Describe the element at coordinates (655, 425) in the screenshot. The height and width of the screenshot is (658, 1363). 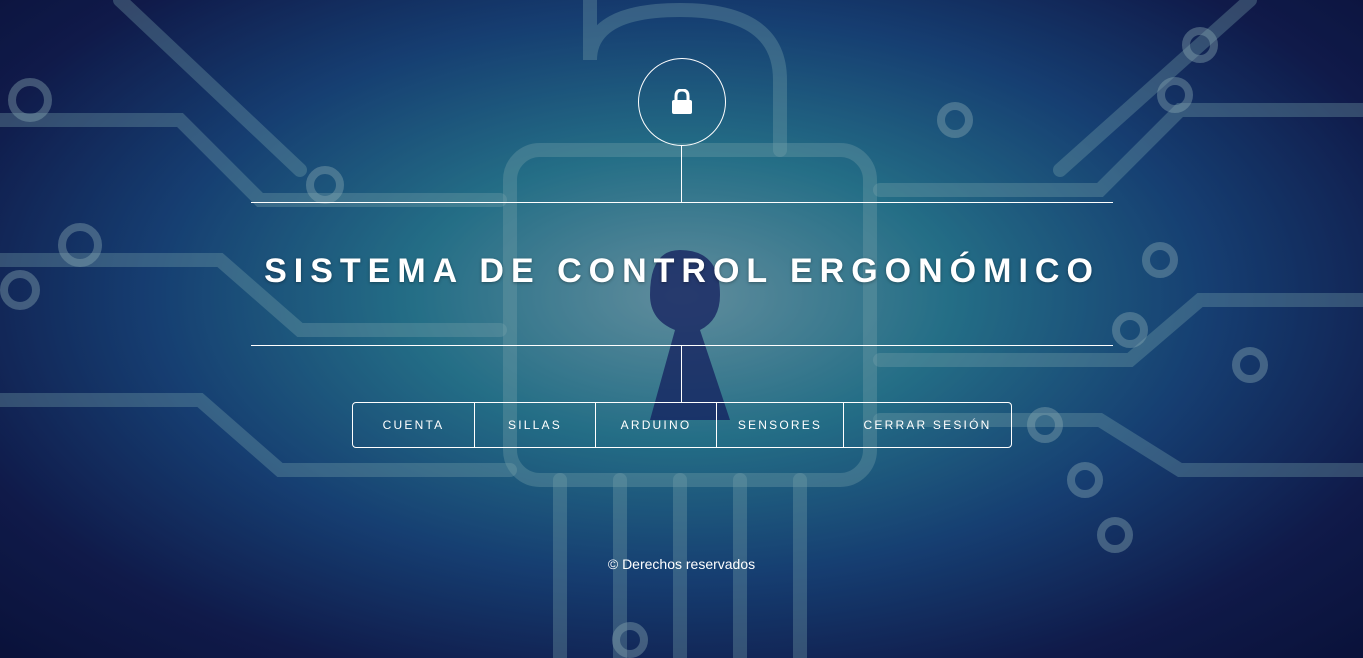
I see `nav-item-arduino: ARDUINO` at that location.